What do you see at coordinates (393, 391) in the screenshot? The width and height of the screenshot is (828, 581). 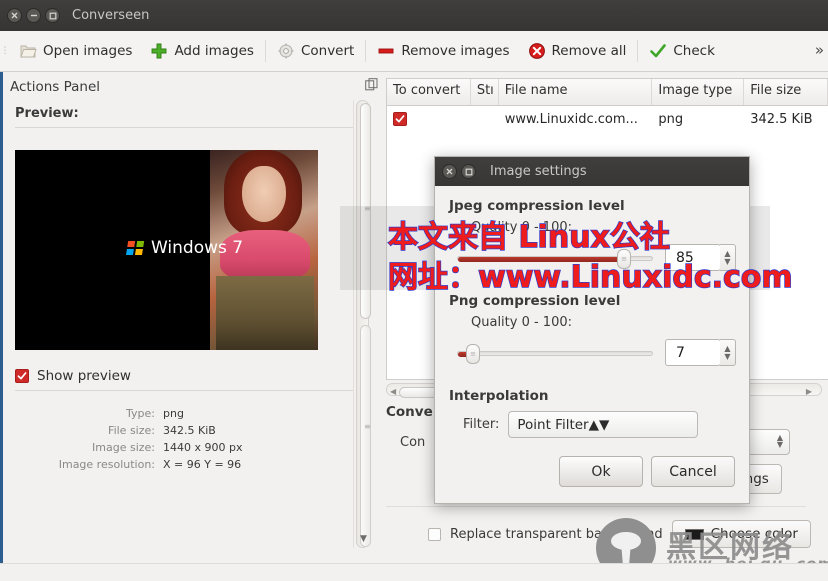 I see `scroll-left-arrow-icon: ◀` at bounding box center [393, 391].